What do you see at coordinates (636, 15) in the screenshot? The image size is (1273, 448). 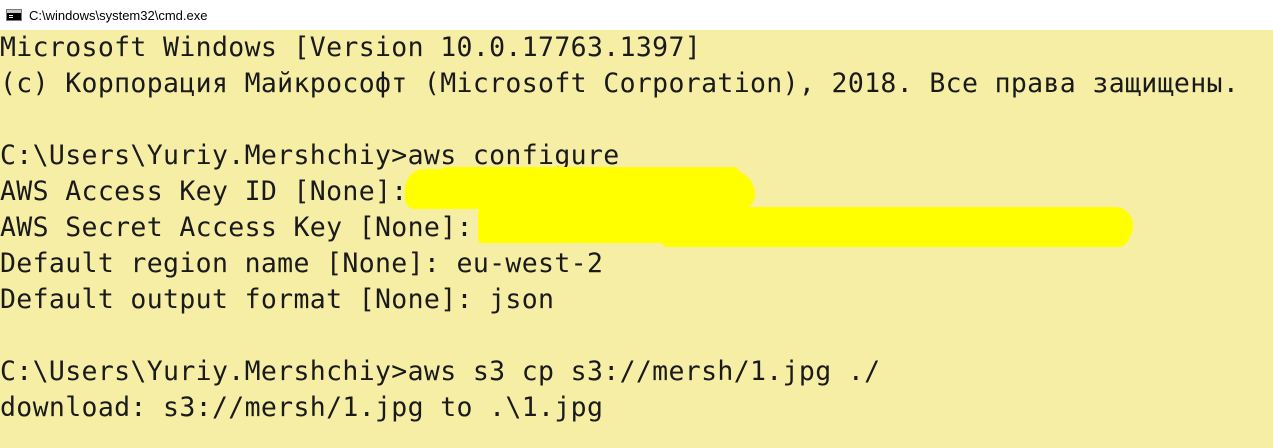 I see `title-bar: C:\windows\system32\cmd.exe` at bounding box center [636, 15].